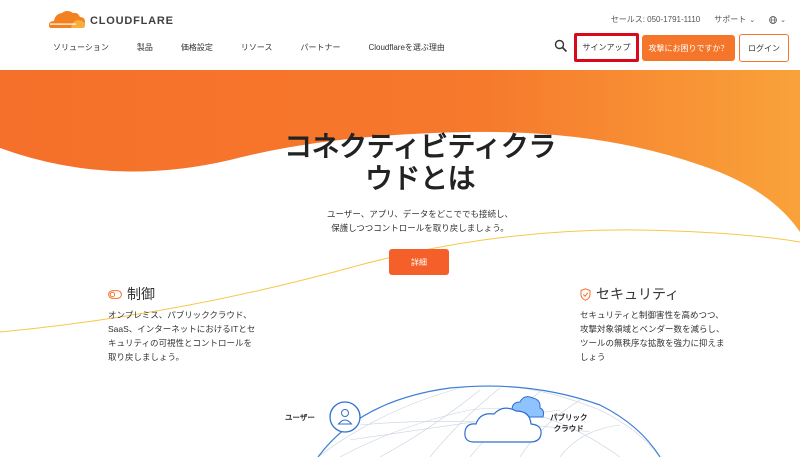 The height and width of the screenshot is (457, 800). Describe the element at coordinates (320, 47) in the screenshot. I see `nav-item-partners: パートナー` at that location.